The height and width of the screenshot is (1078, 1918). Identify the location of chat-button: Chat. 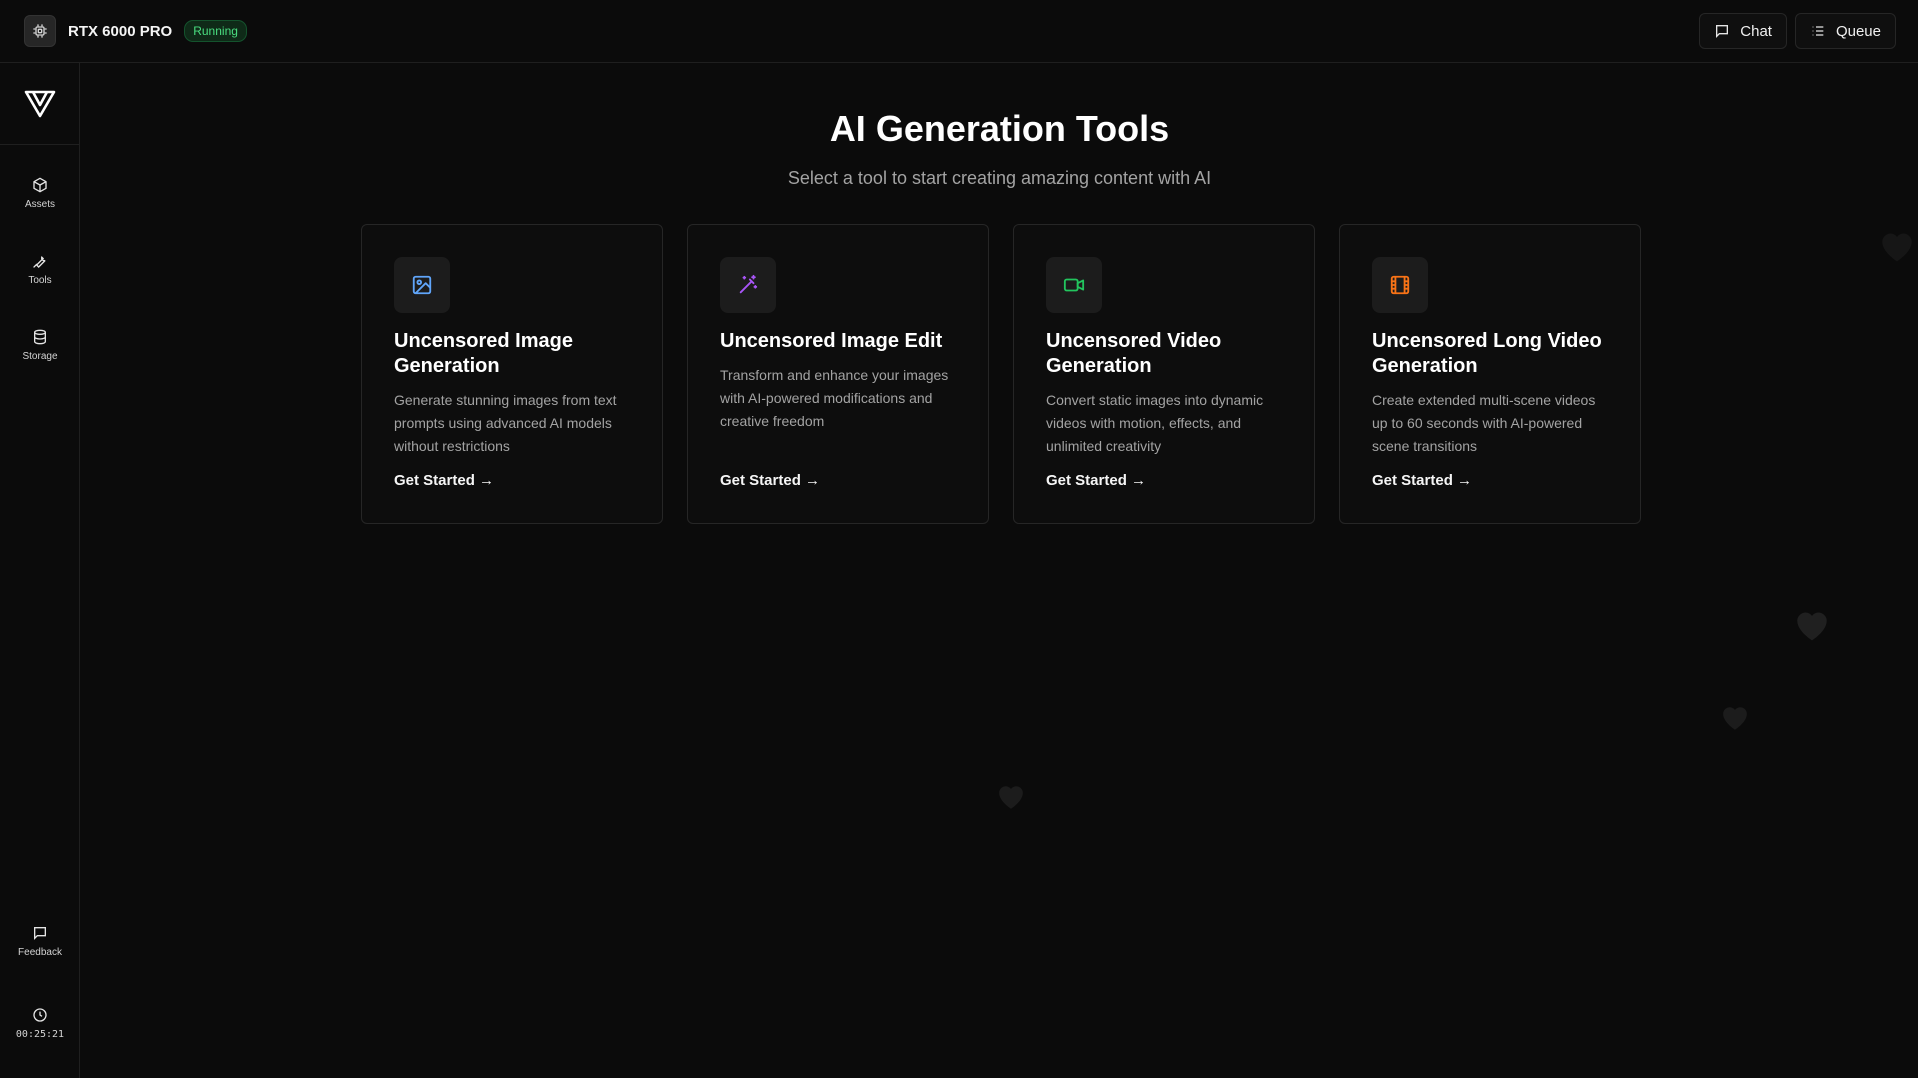
(1743, 31).